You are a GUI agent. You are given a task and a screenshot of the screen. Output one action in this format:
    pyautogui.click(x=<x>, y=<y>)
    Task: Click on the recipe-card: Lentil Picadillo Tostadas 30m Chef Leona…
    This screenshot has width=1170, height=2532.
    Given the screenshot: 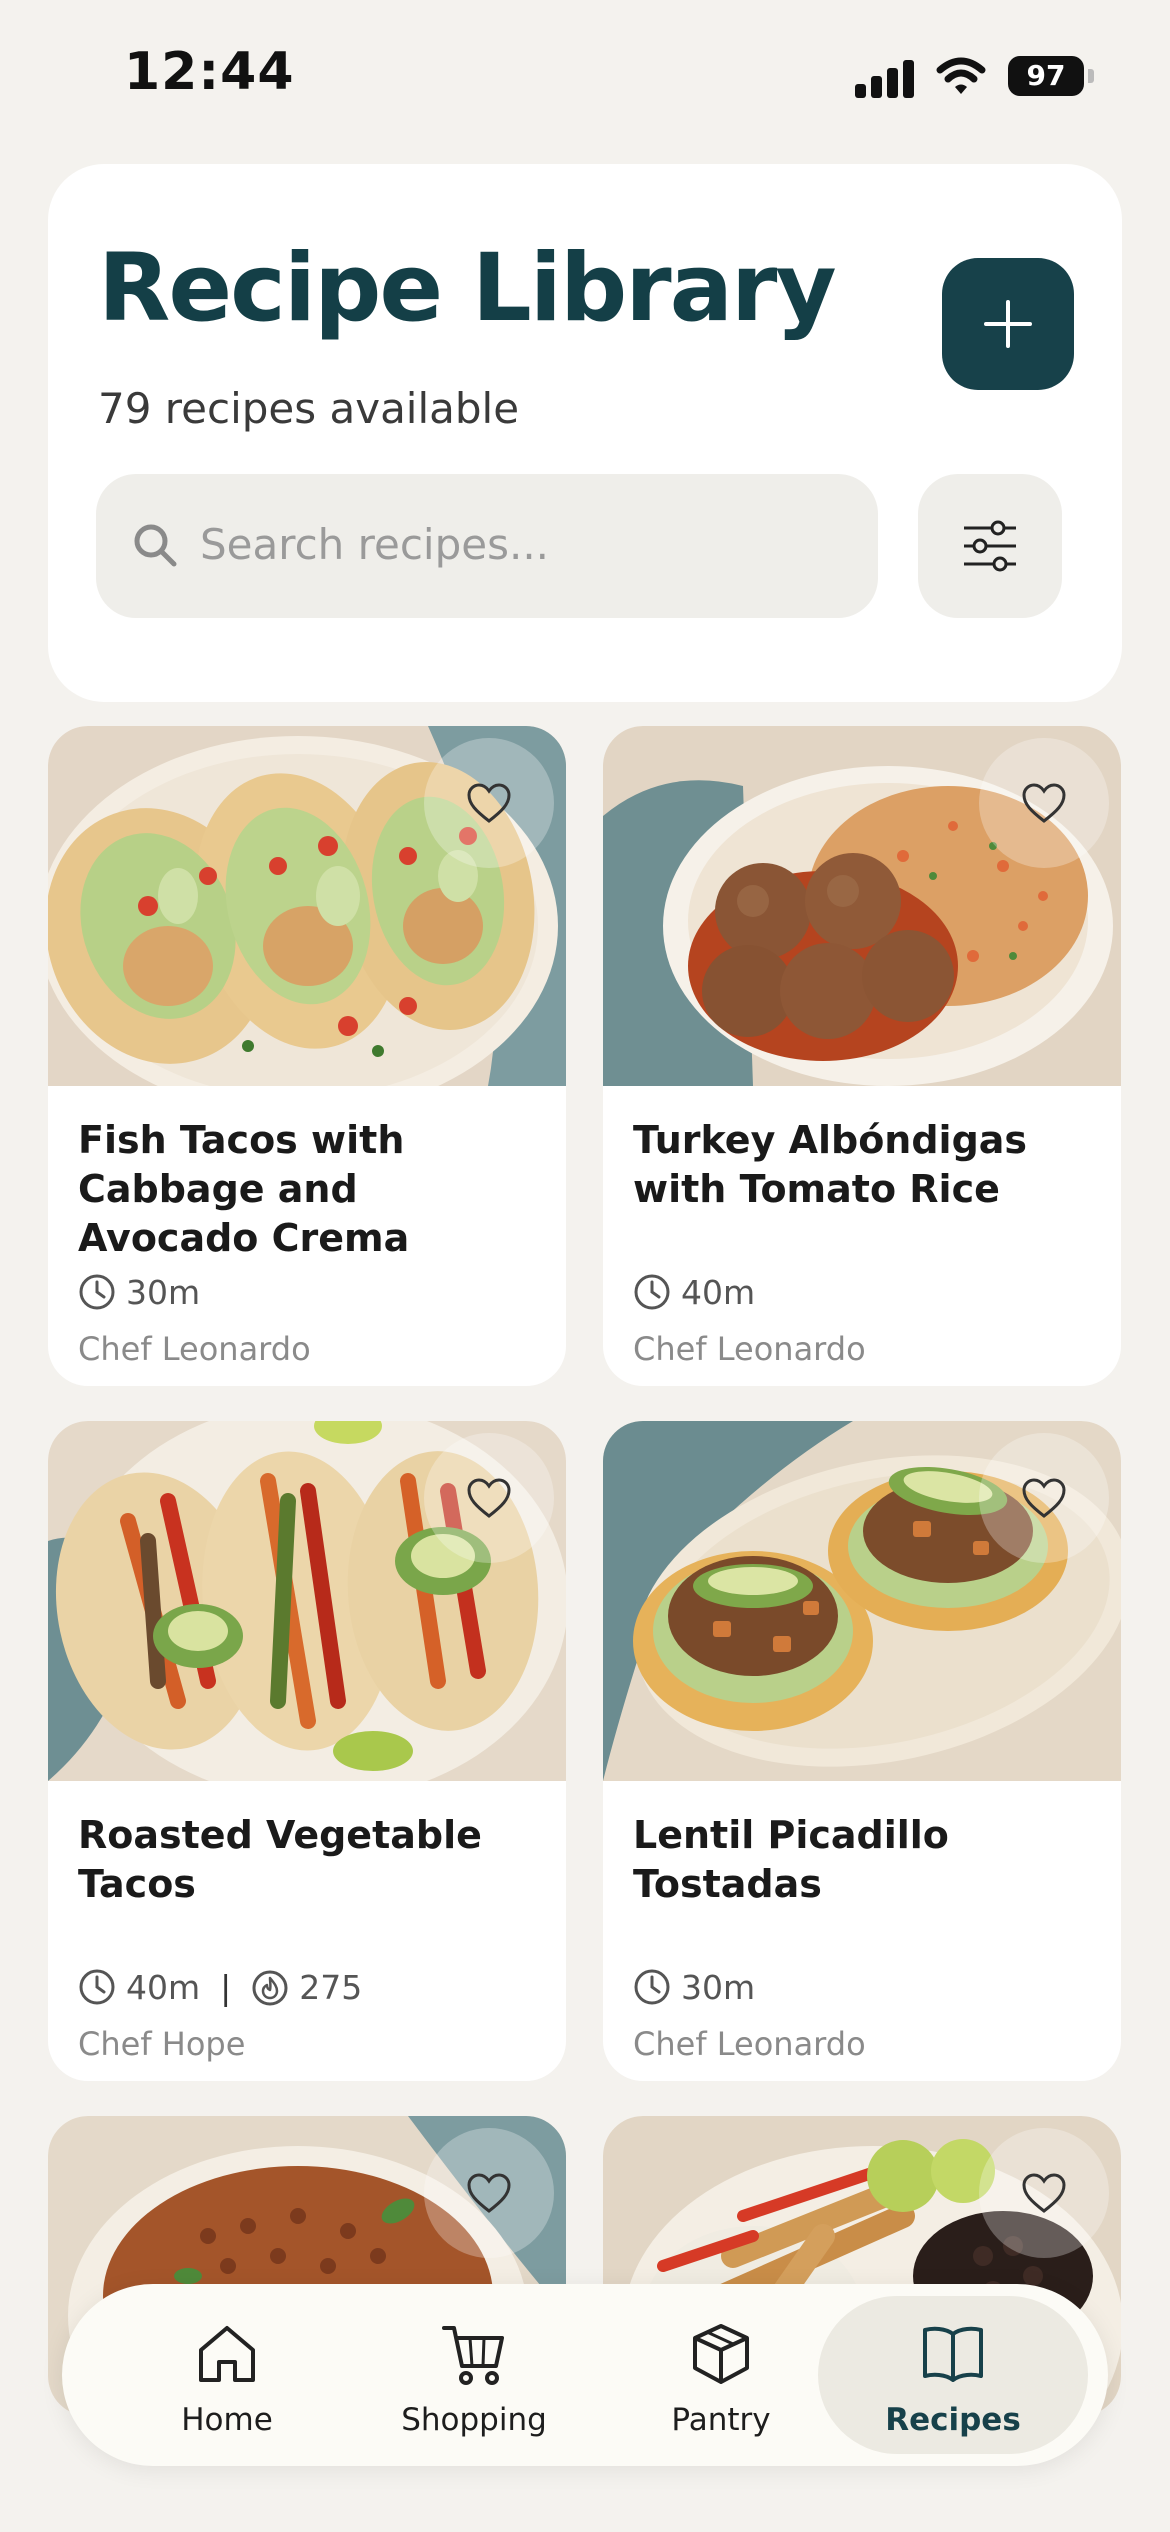 What is the action you would take?
    pyautogui.click(x=862, y=1751)
    